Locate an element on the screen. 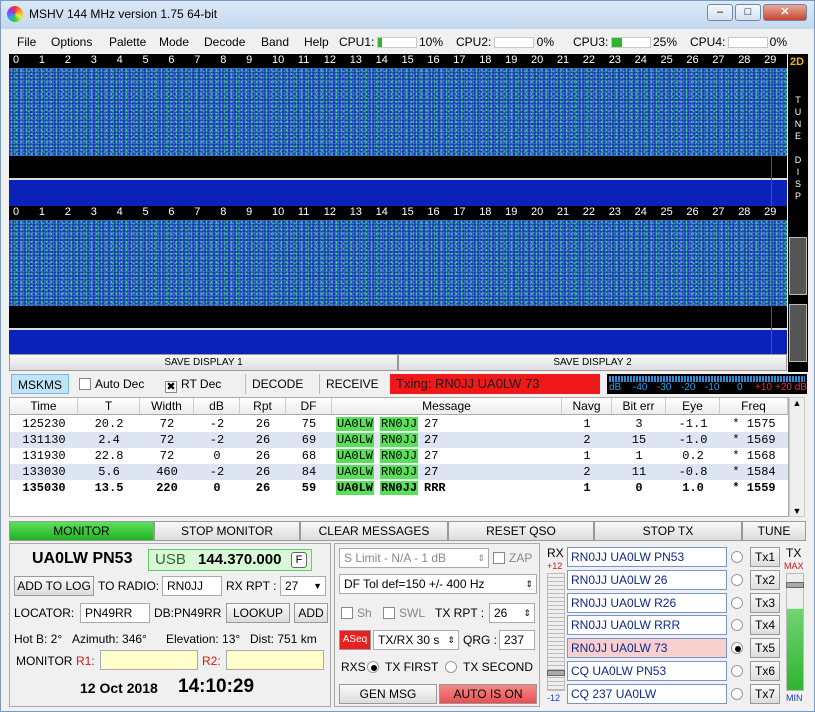 The height and width of the screenshot is (712, 815). txrx-period-select: TX/RX 30 s ⇕ is located at coordinates (416, 640).